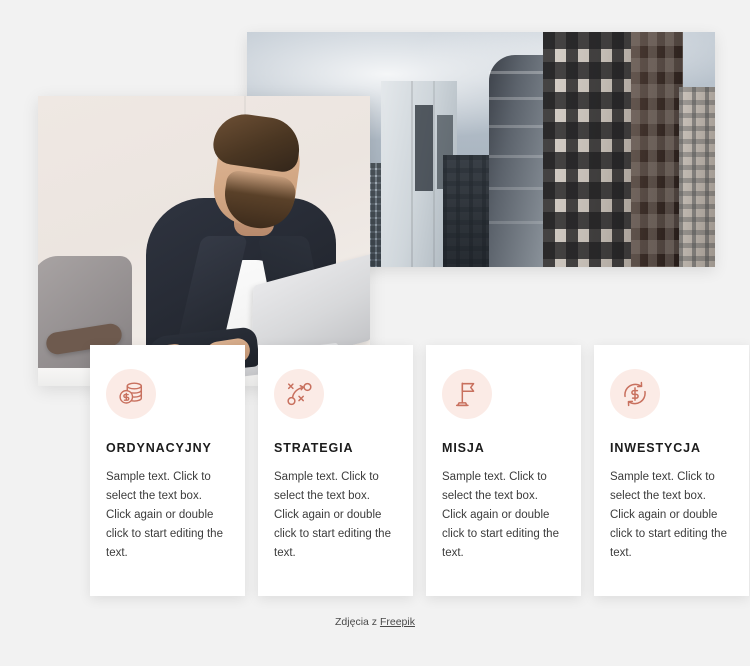  What do you see at coordinates (314, 448) in the screenshot?
I see `feature-card-title: STRATEGIA` at bounding box center [314, 448].